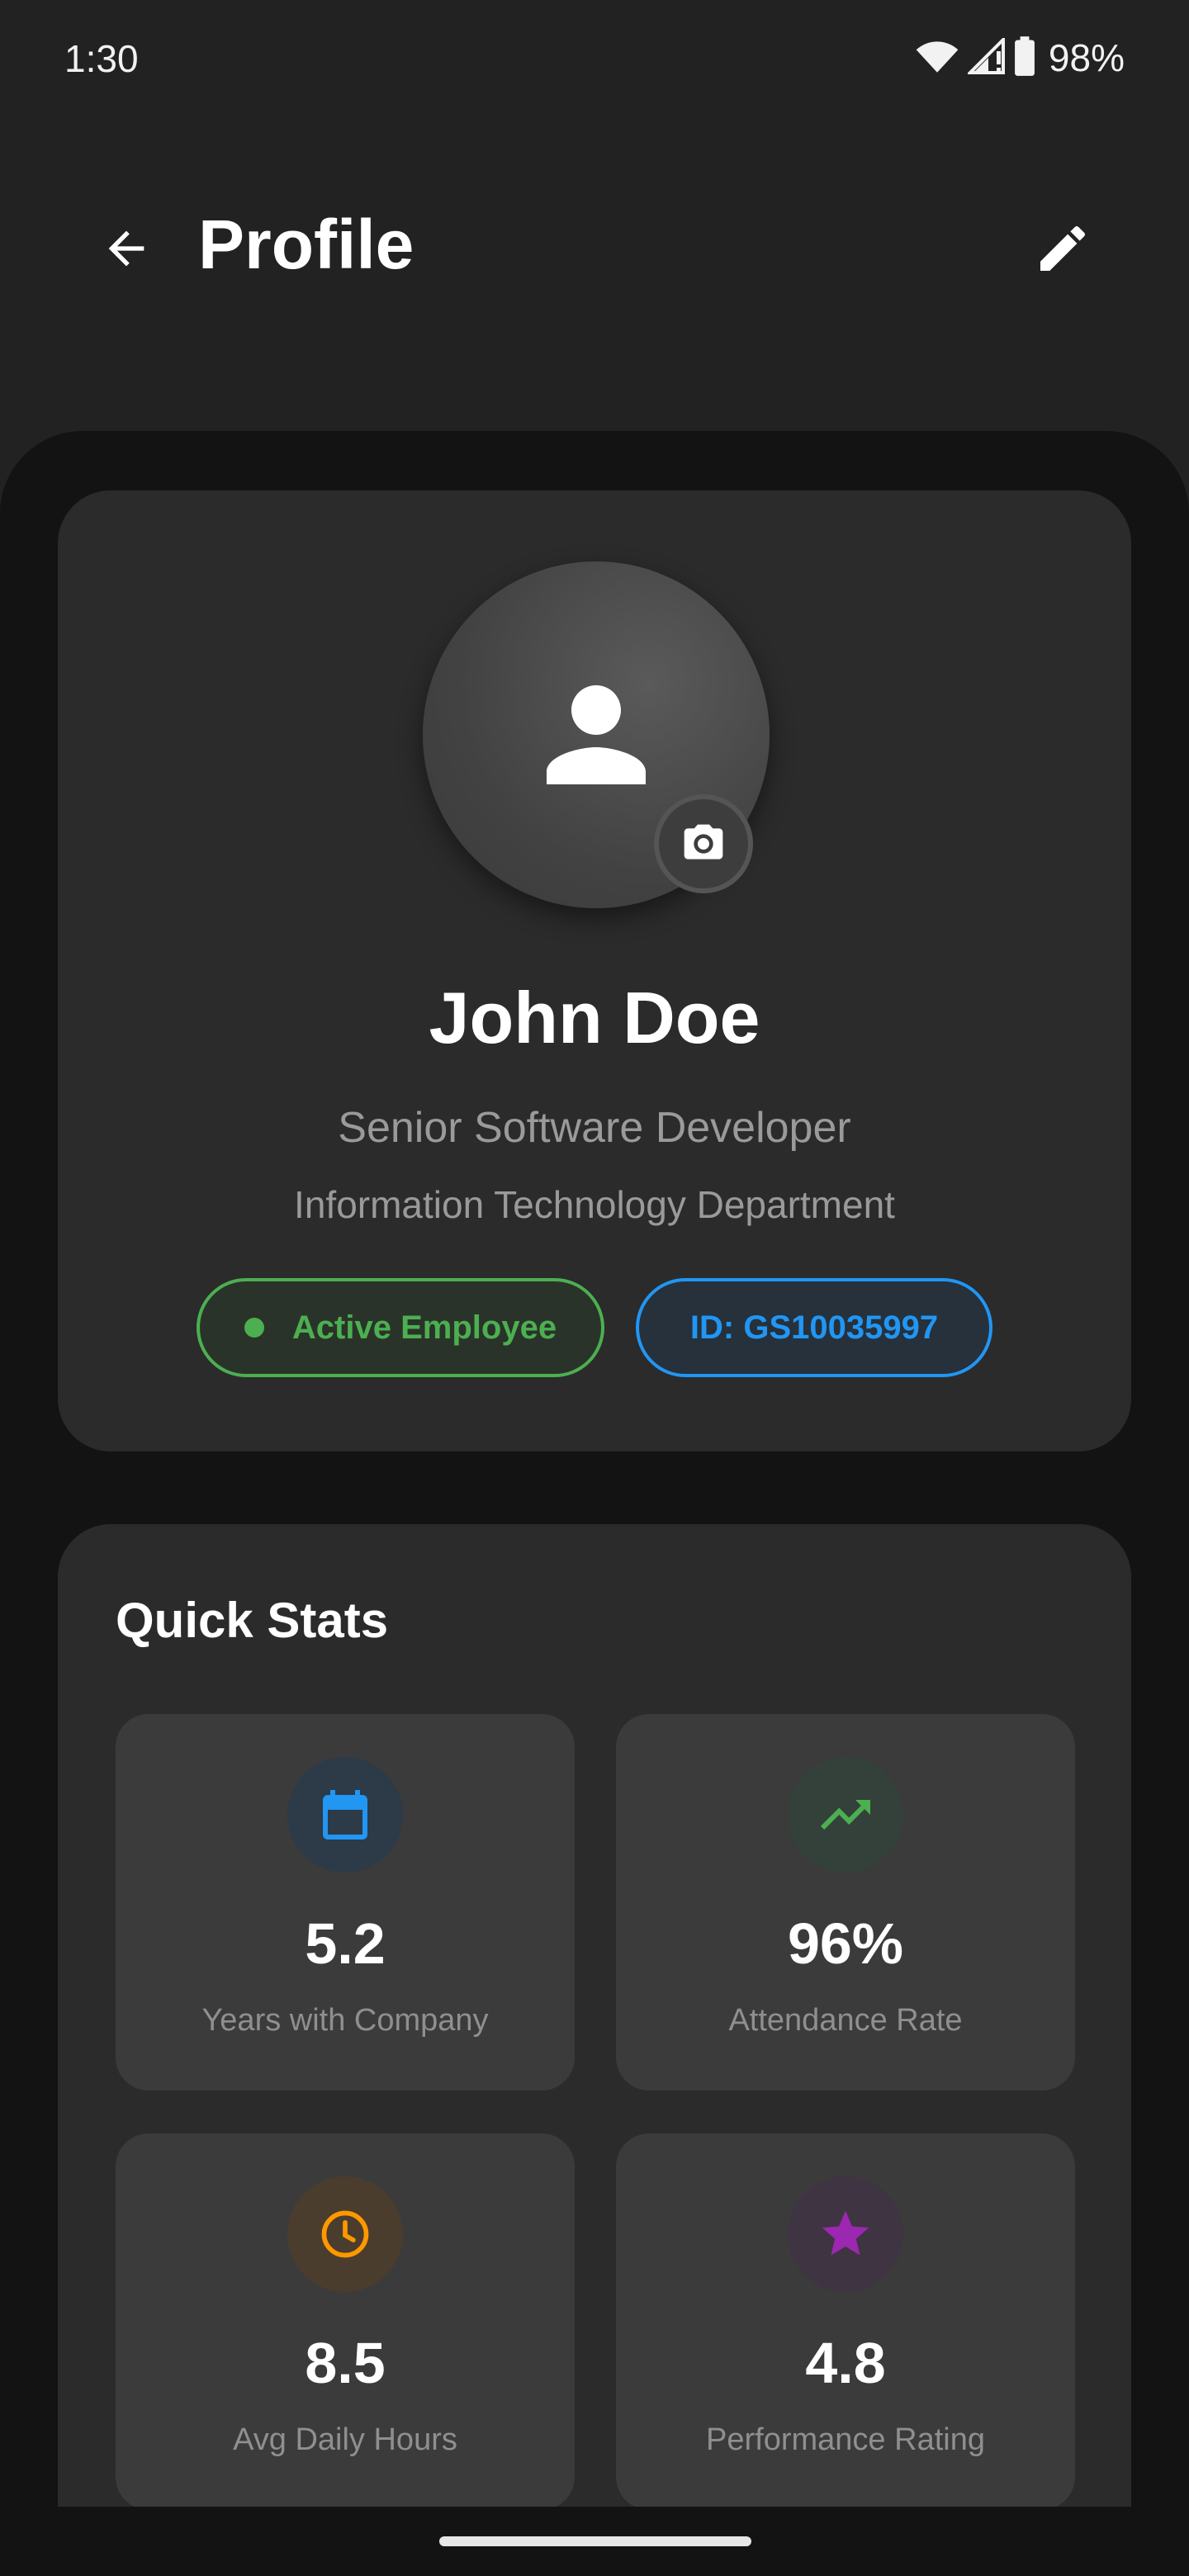  Describe the element at coordinates (101, 58) in the screenshot. I see `status-time: 1:30` at that location.